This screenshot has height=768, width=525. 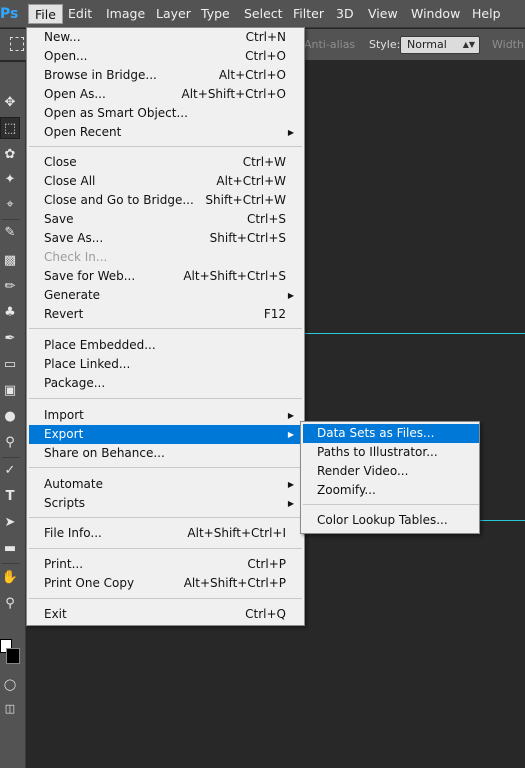 I want to click on menu-item-save-for-web: Save for Web... Alt+Shift+Ctrl+S, so click(x=165, y=276).